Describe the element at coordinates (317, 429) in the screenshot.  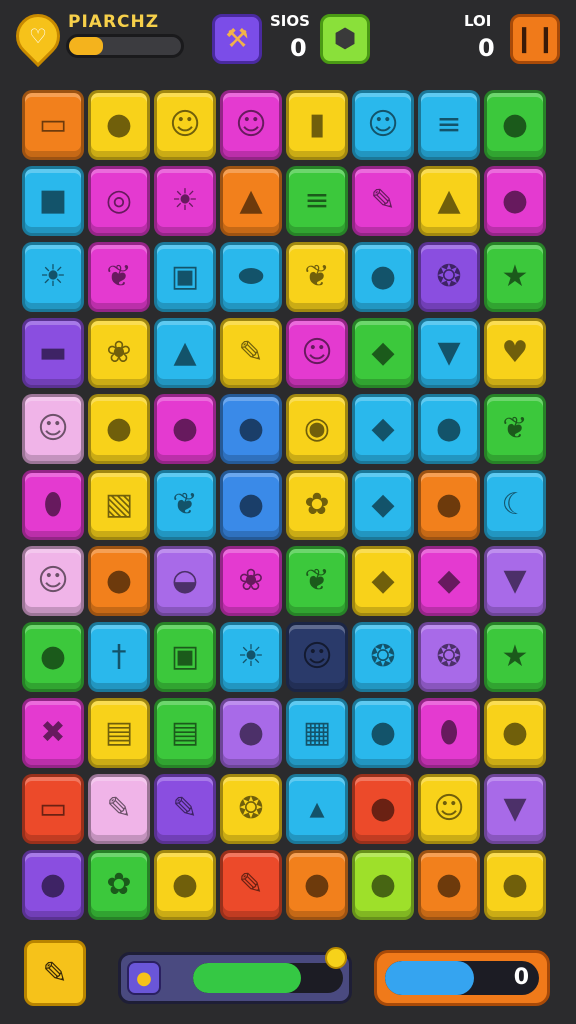
I see `tile: ◉` at that location.